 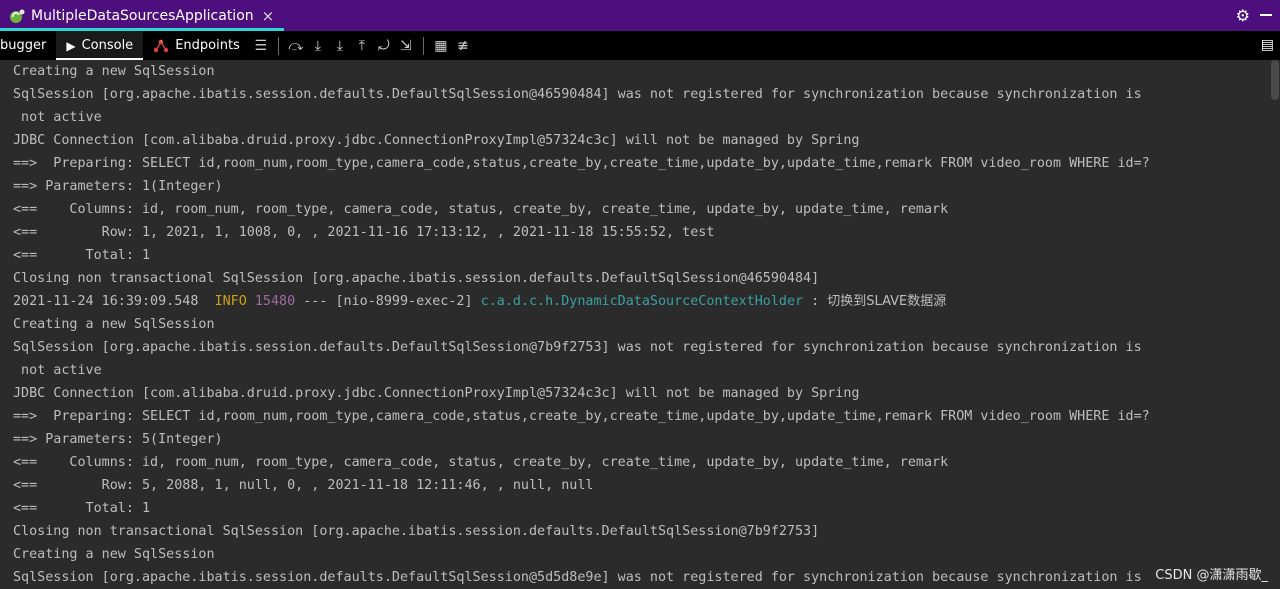 I want to click on console-icon: ▶, so click(x=71, y=45).